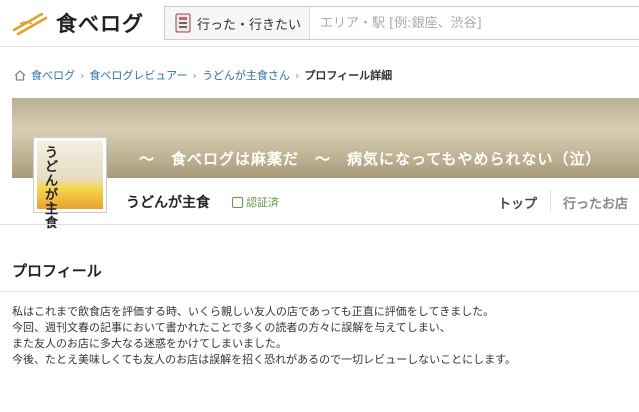  What do you see at coordinates (138, 75) in the screenshot?
I see `breadcrumb-link-reviewers: 食べログレビュアー` at bounding box center [138, 75].